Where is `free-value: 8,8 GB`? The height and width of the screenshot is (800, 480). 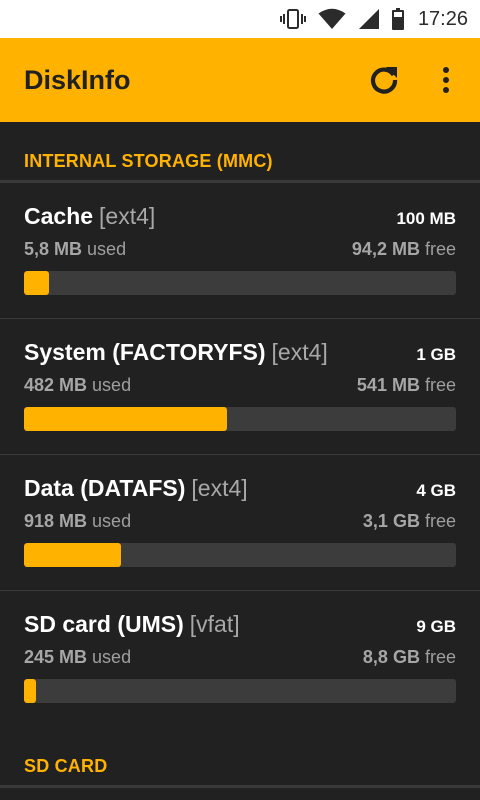
free-value: 8,8 GB is located at coordinates (391, 657).